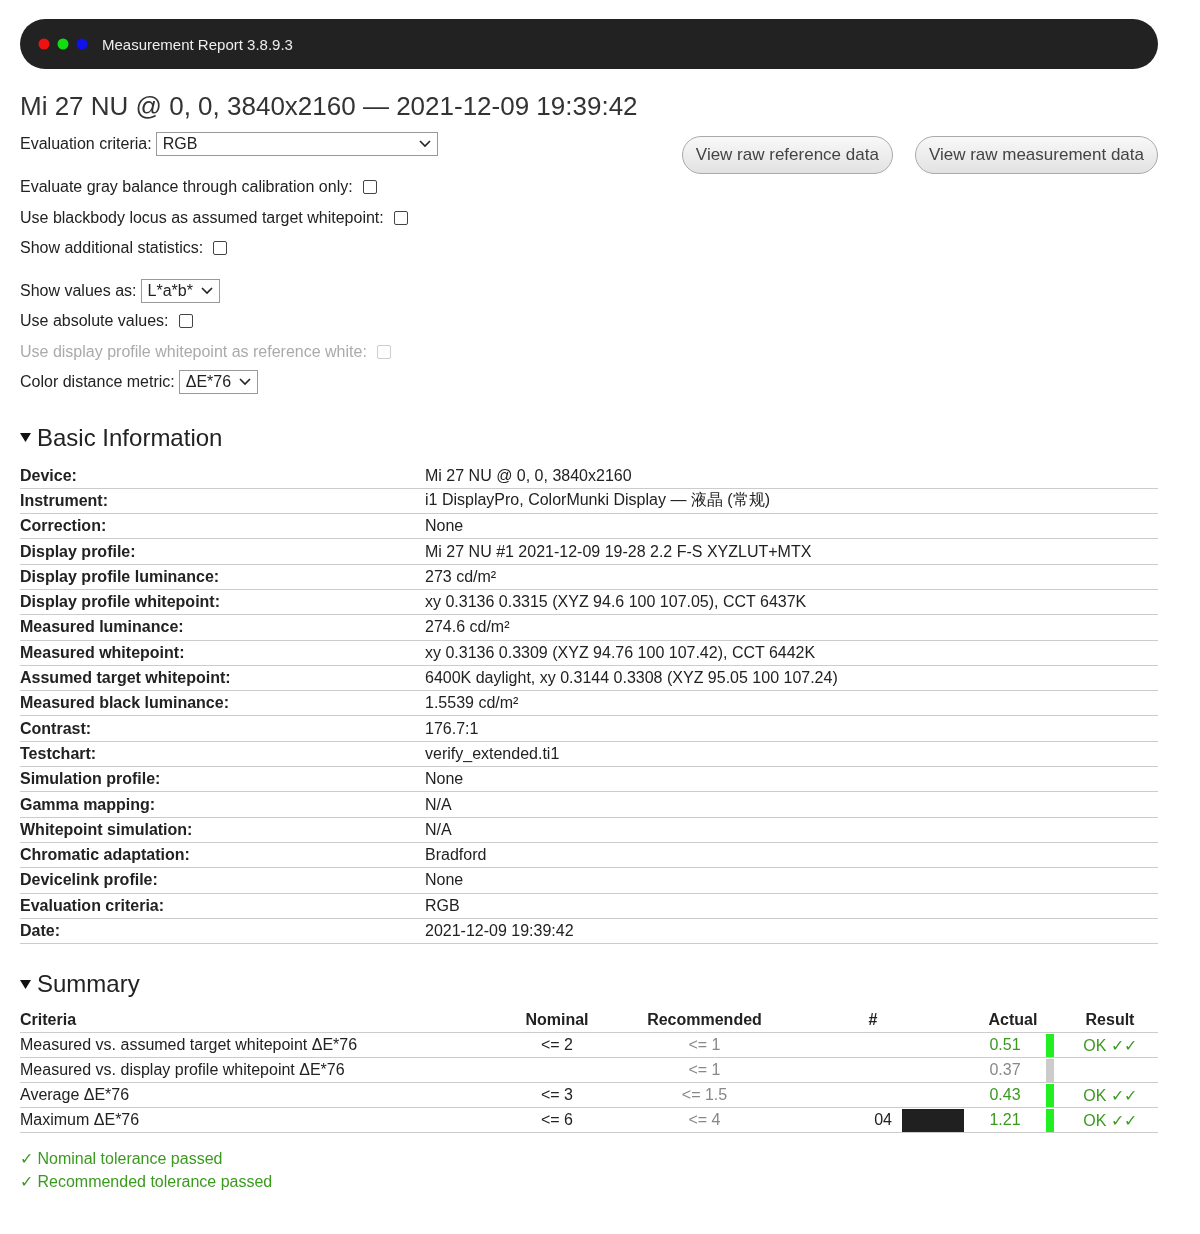 The image size is (1200, 1234). I want to click on info-label: Instrument:, so click(222, 501).